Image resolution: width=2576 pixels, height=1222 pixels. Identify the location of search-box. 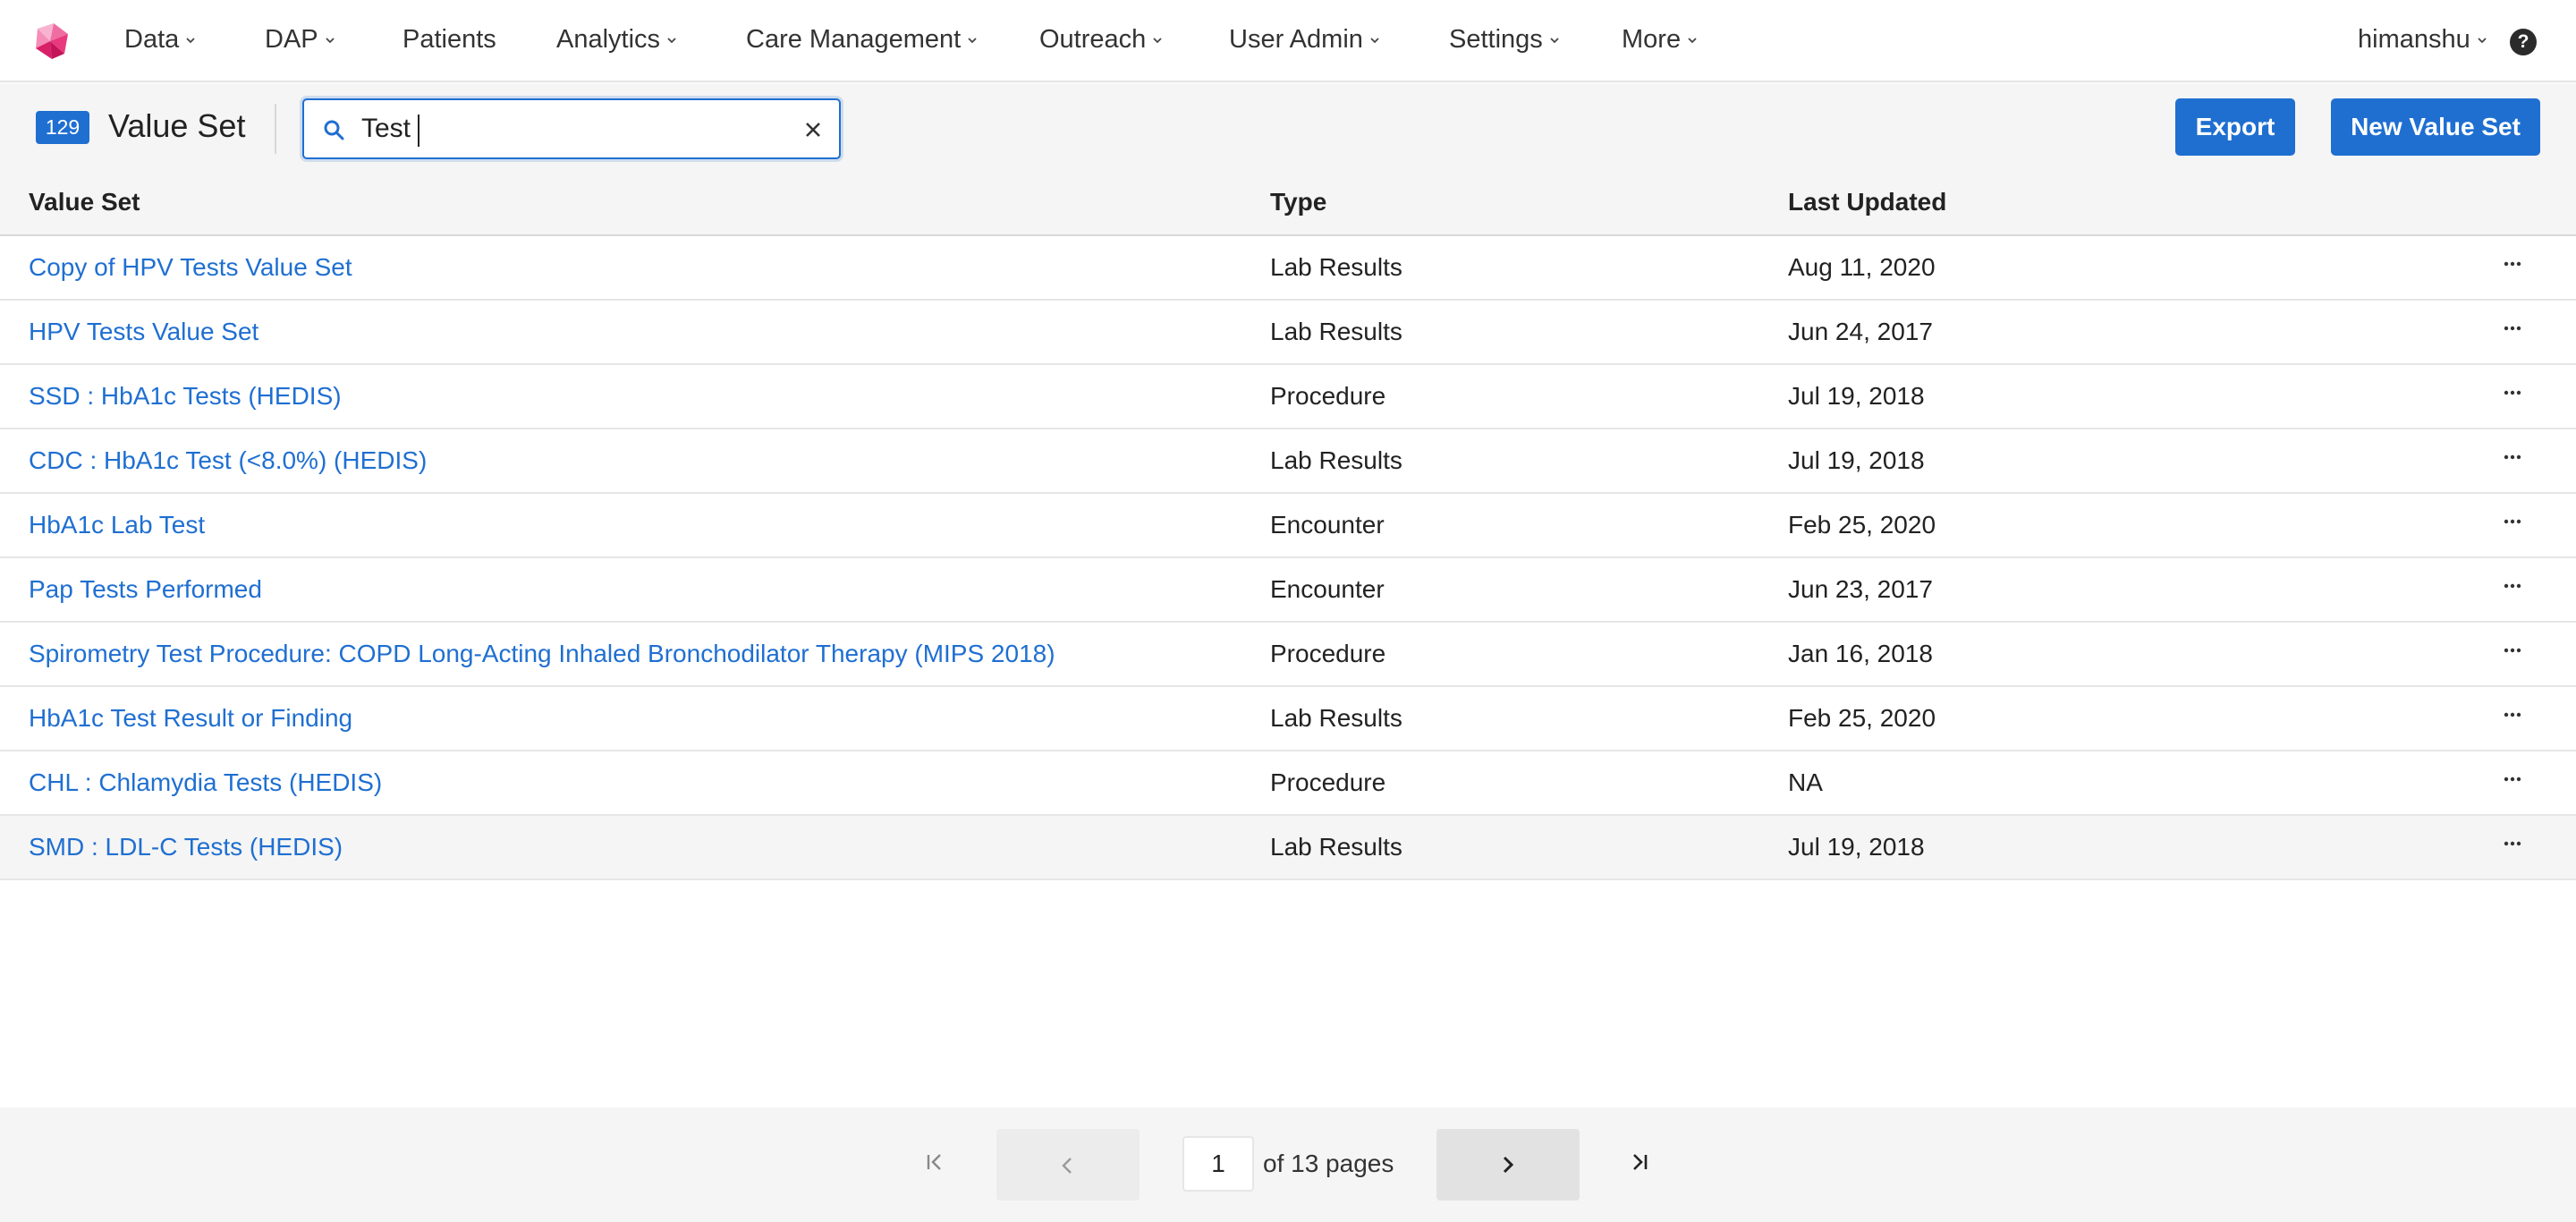
(571, 128).